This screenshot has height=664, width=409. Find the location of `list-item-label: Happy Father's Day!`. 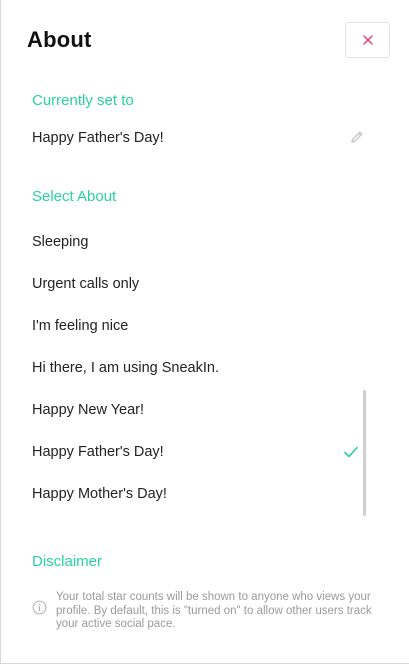

list-item-label: Happy Father's Day! is located at coordinates (98, 452).